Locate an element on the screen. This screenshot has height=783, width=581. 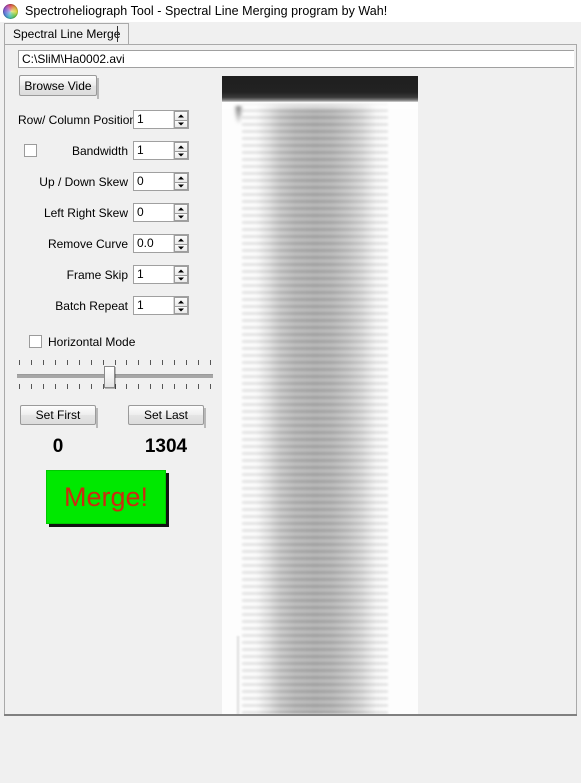
bandwidth-increment-icon is located at coordinates (181, 146).